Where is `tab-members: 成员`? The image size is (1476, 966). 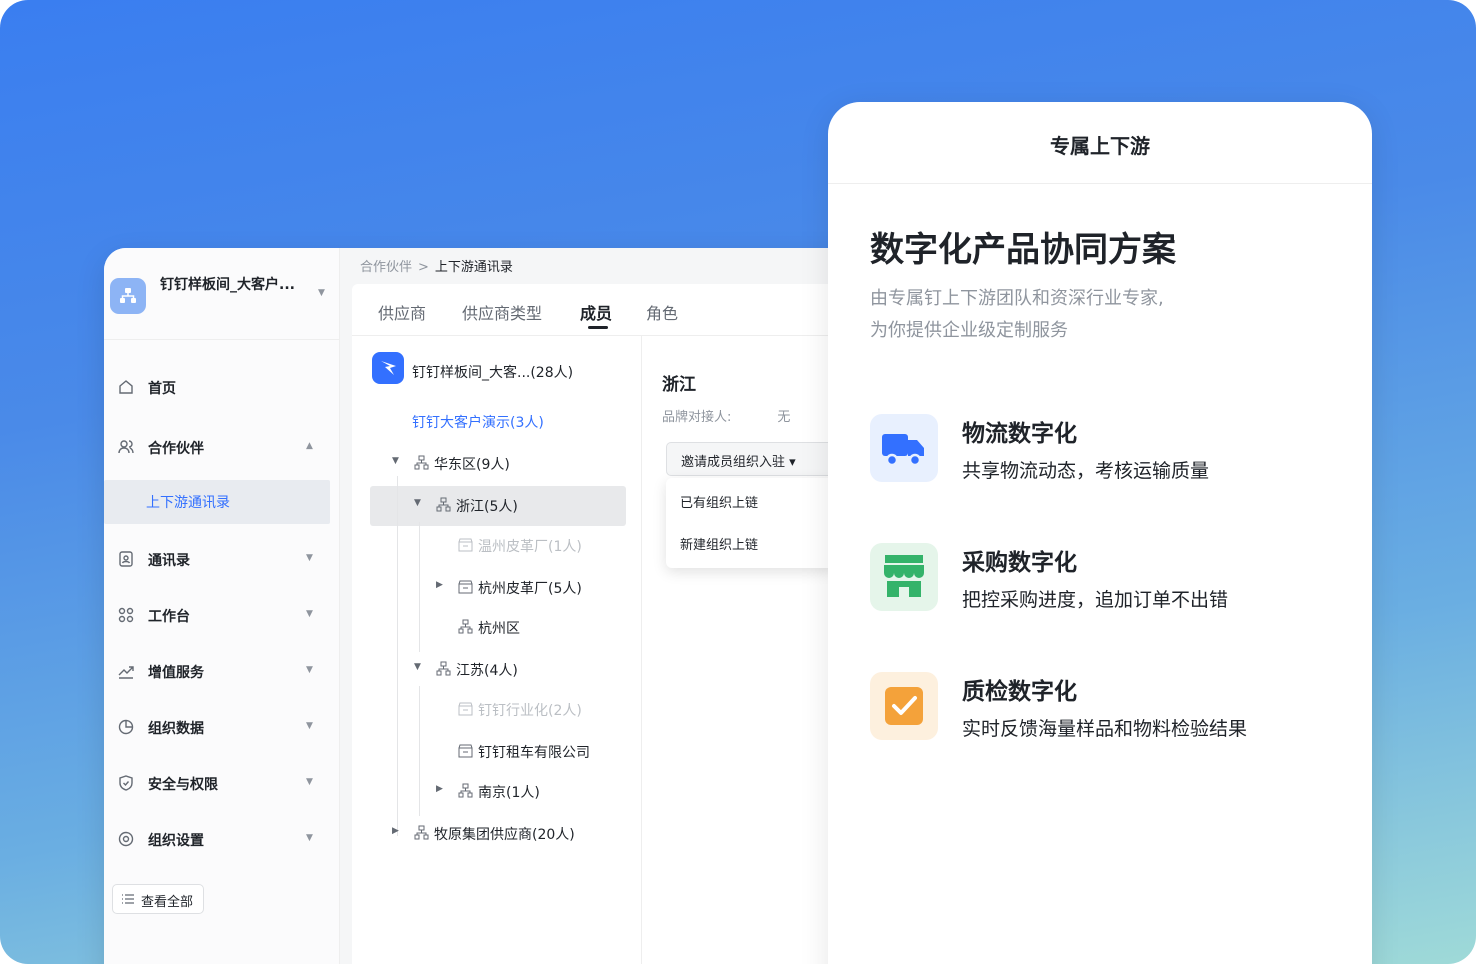 tab-members: 成员 is located at coordinates (596, 312).